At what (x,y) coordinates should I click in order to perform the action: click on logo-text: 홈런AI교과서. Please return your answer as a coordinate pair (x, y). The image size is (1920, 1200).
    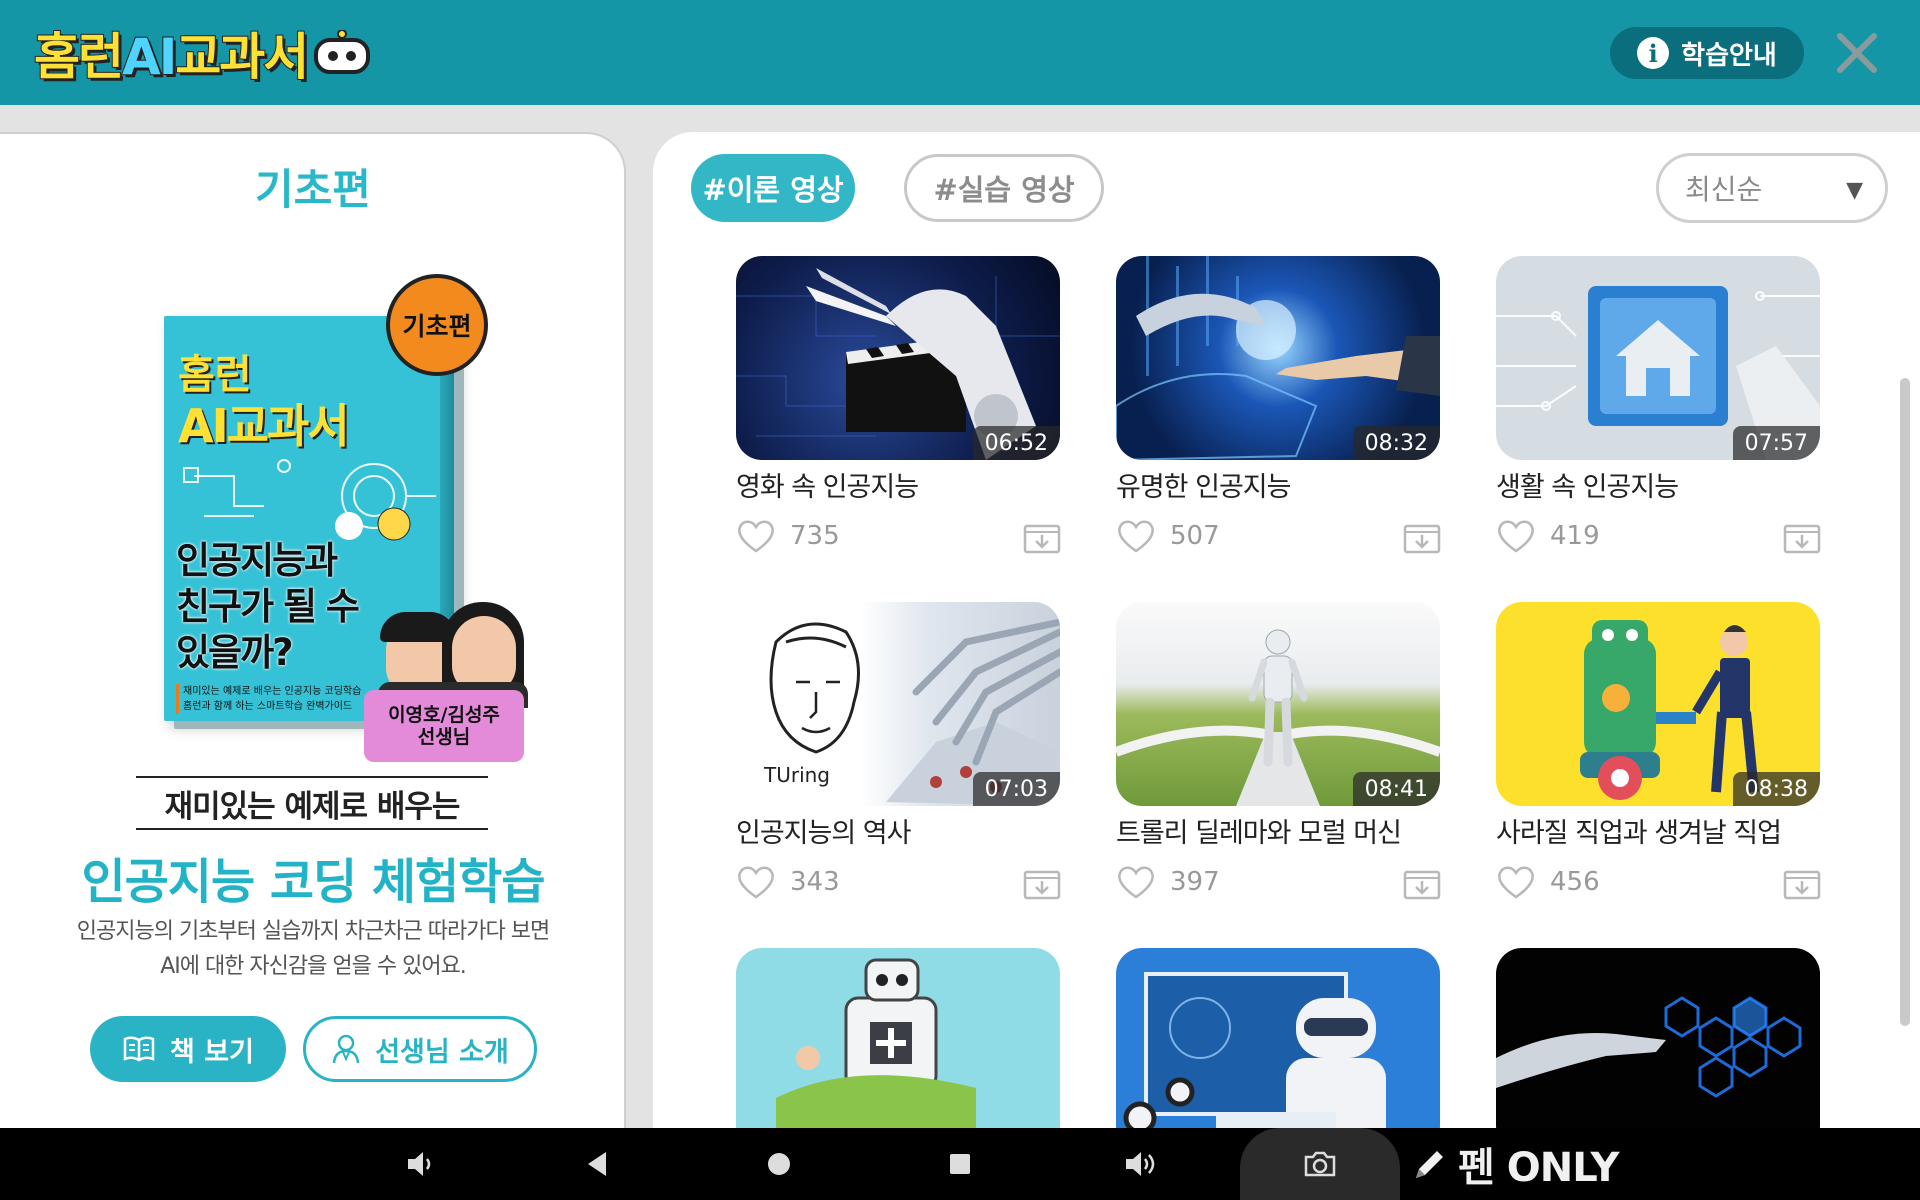
    Looking at the image, I should click on (171, 57).